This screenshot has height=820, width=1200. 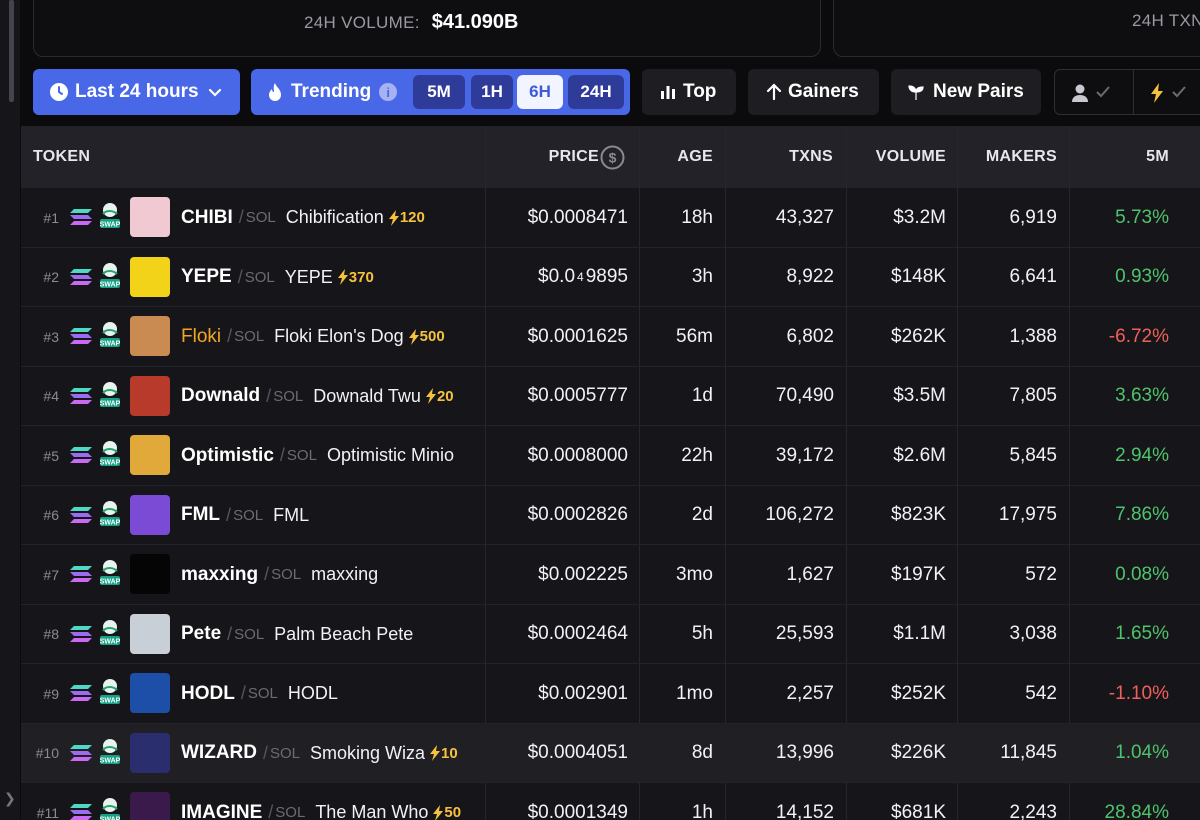 I want to click on dollar-circle-icon: $, so click(x=612, y=160).